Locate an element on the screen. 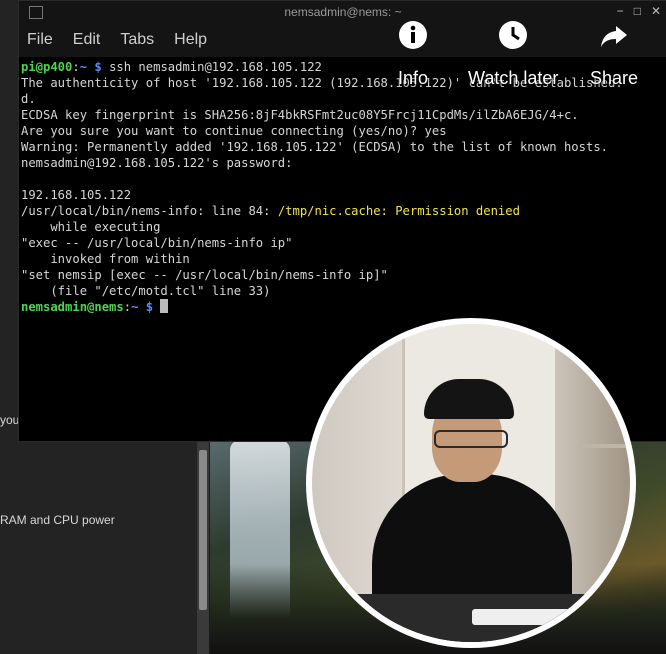 The image size is (666, 654). terminal-text: nemsadmin@192.168.105.122's password: is located at coordinates (157, 163).